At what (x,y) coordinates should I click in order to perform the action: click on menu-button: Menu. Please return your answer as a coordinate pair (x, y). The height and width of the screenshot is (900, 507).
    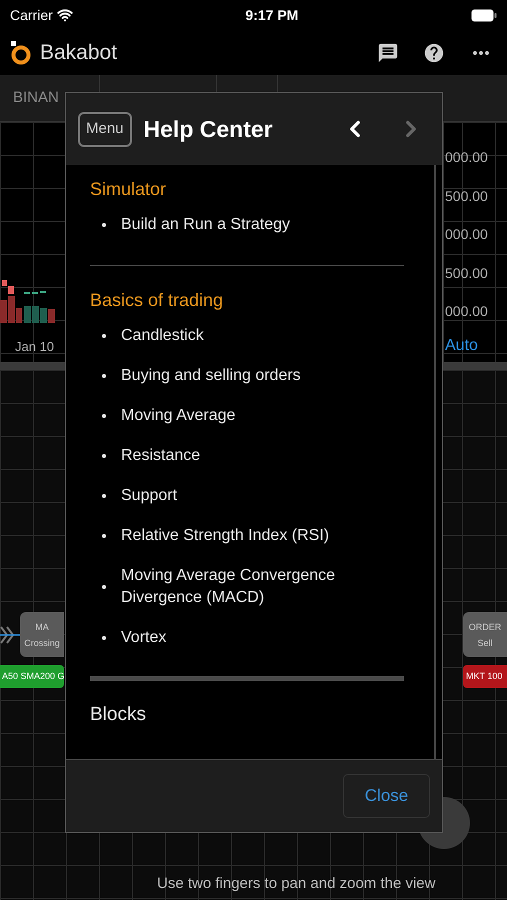
    Looking at the image, I should click on (105, 129).